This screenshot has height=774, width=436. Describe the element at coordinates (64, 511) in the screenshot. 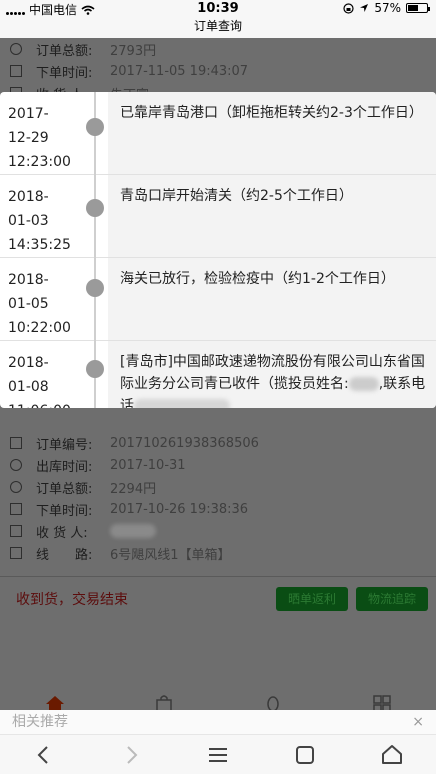

I see `order2-time-label: 下单时间:` at that location.